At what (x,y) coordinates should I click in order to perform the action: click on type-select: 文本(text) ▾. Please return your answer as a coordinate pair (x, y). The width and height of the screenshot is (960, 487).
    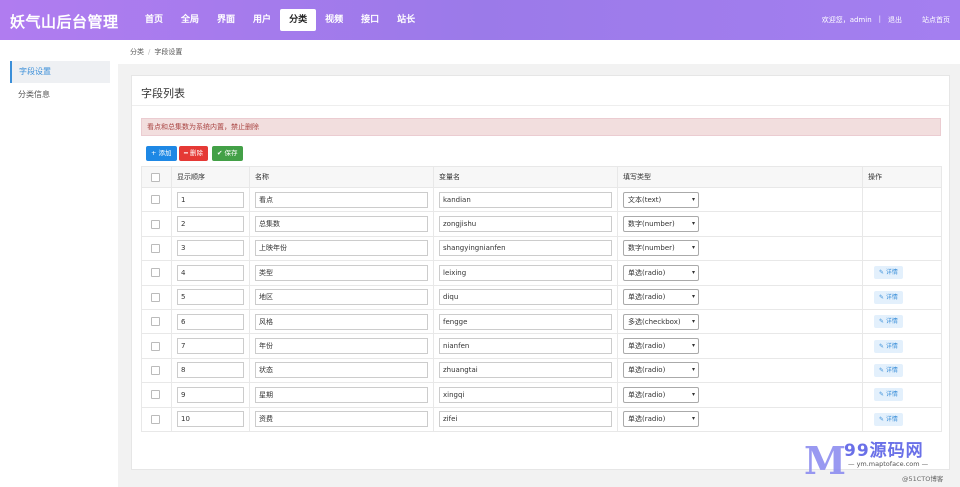
    Looking at the image, I should click on (661, 199).